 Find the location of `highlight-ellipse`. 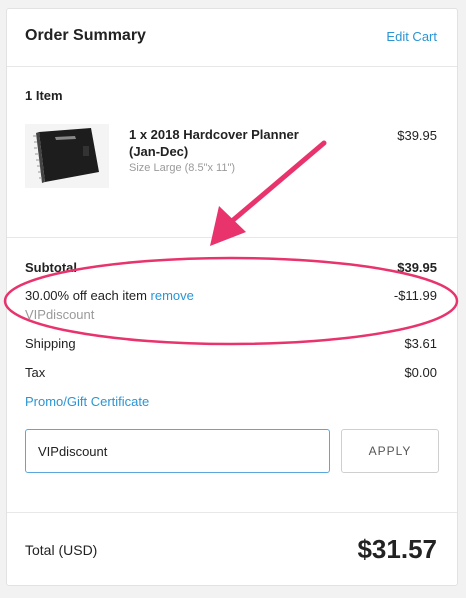

highlight-ellipse is located at coordinates (231, 301).